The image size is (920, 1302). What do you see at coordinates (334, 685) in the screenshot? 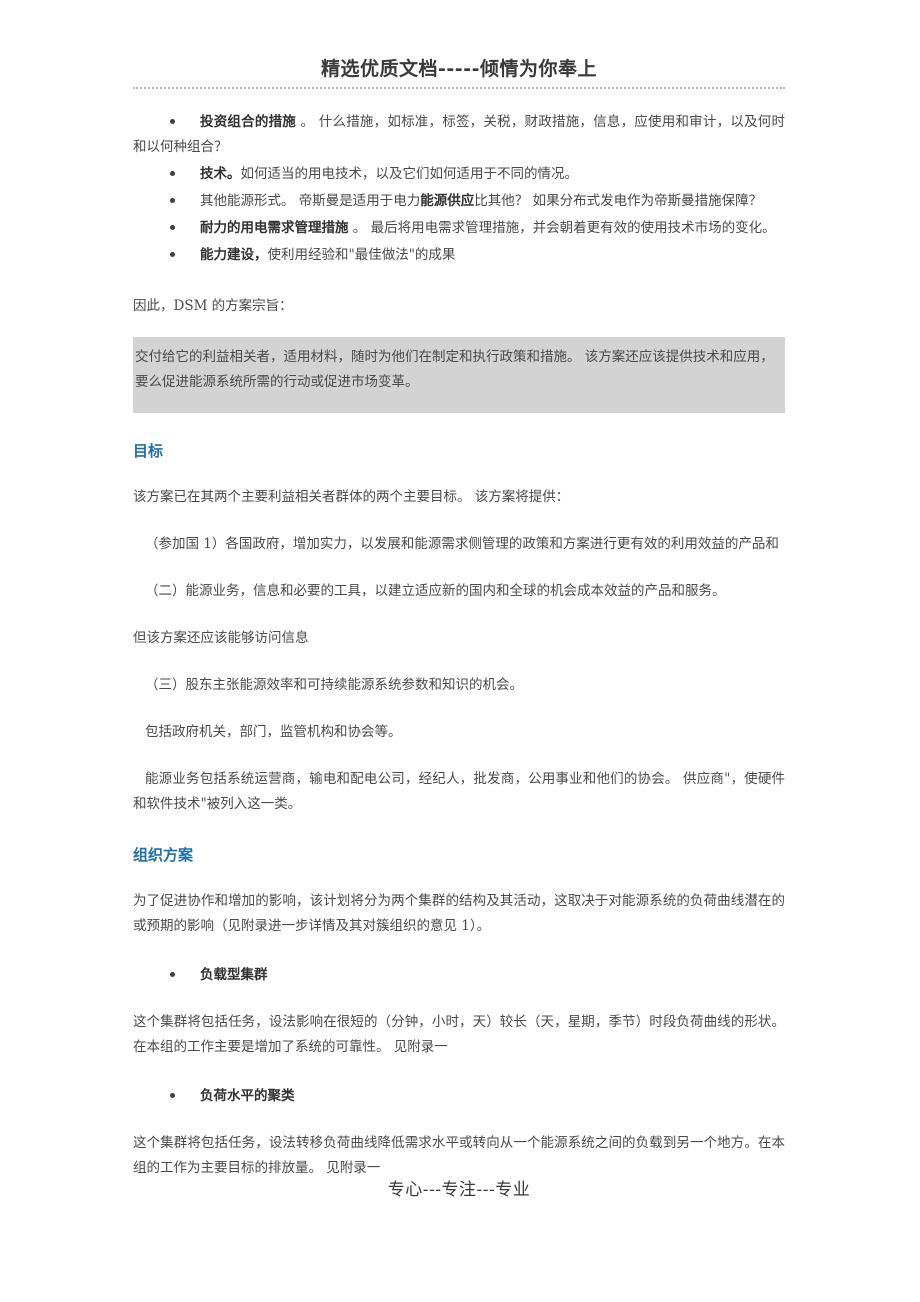
I see `objectives-item-3: （三）股东主张能源效率和可持续能源系统参数和知识的机会。` at bounding box center [334, 685].